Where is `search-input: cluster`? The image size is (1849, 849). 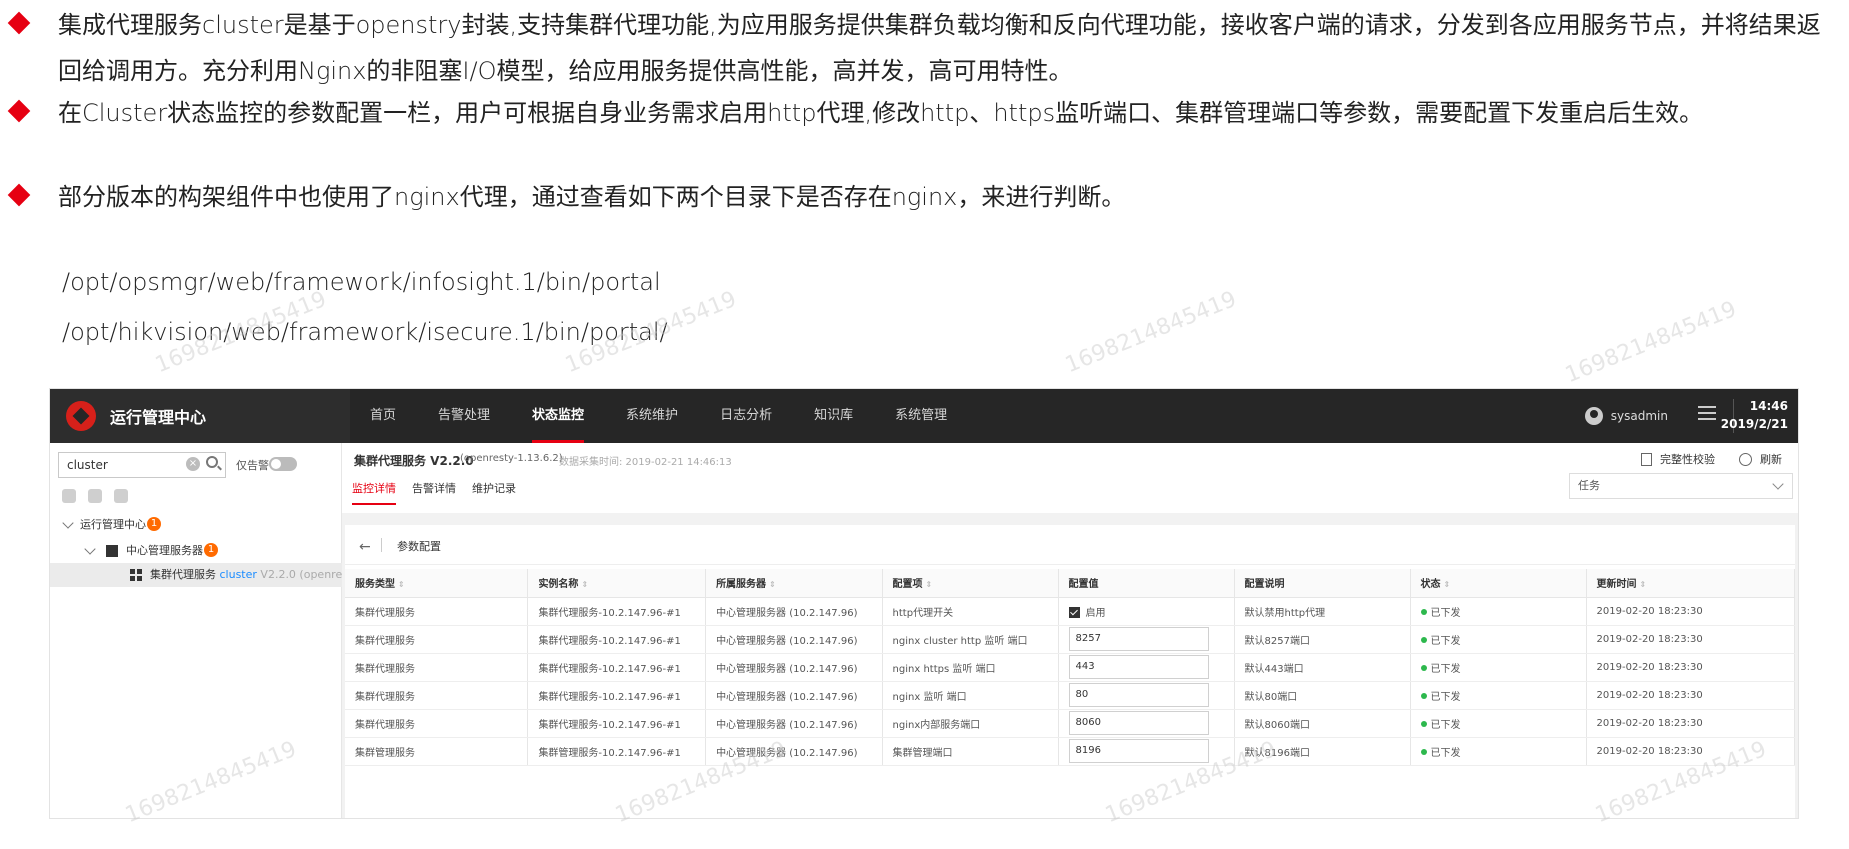
search-input: cluster is located at coordinates (142, 465).